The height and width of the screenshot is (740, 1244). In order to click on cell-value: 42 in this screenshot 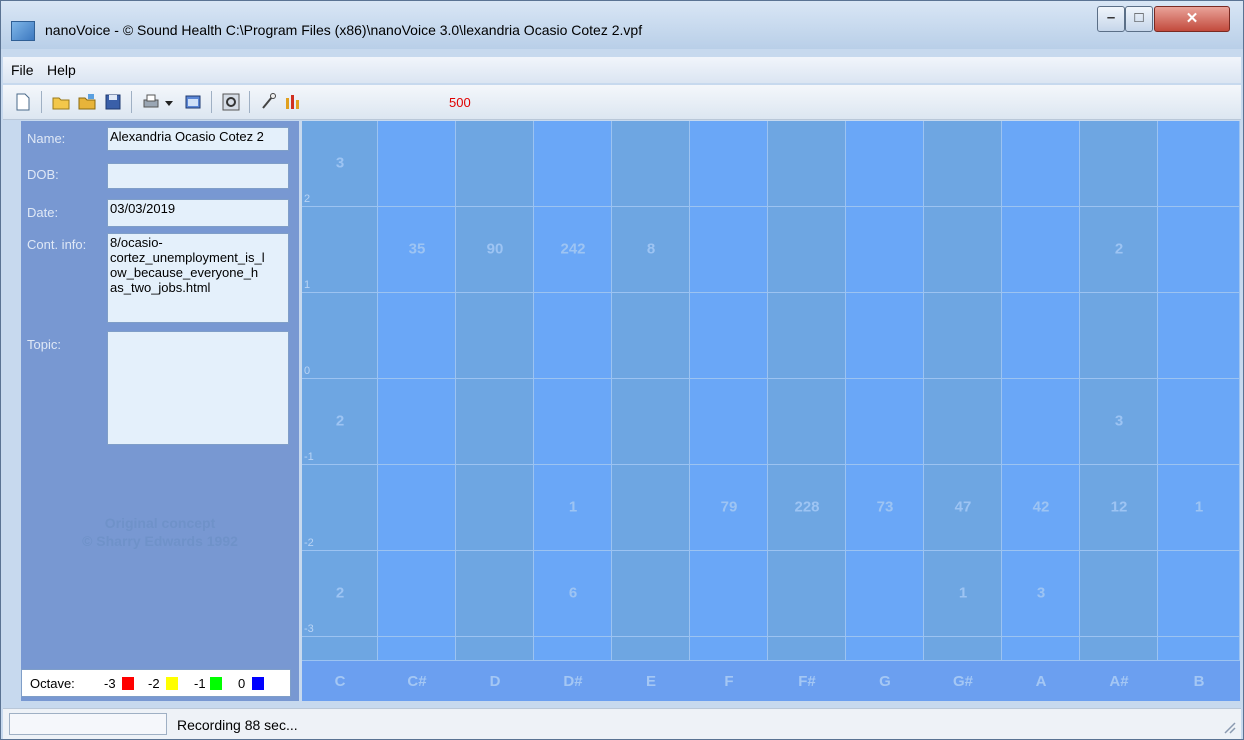, I will do `click(1041, 507)`.